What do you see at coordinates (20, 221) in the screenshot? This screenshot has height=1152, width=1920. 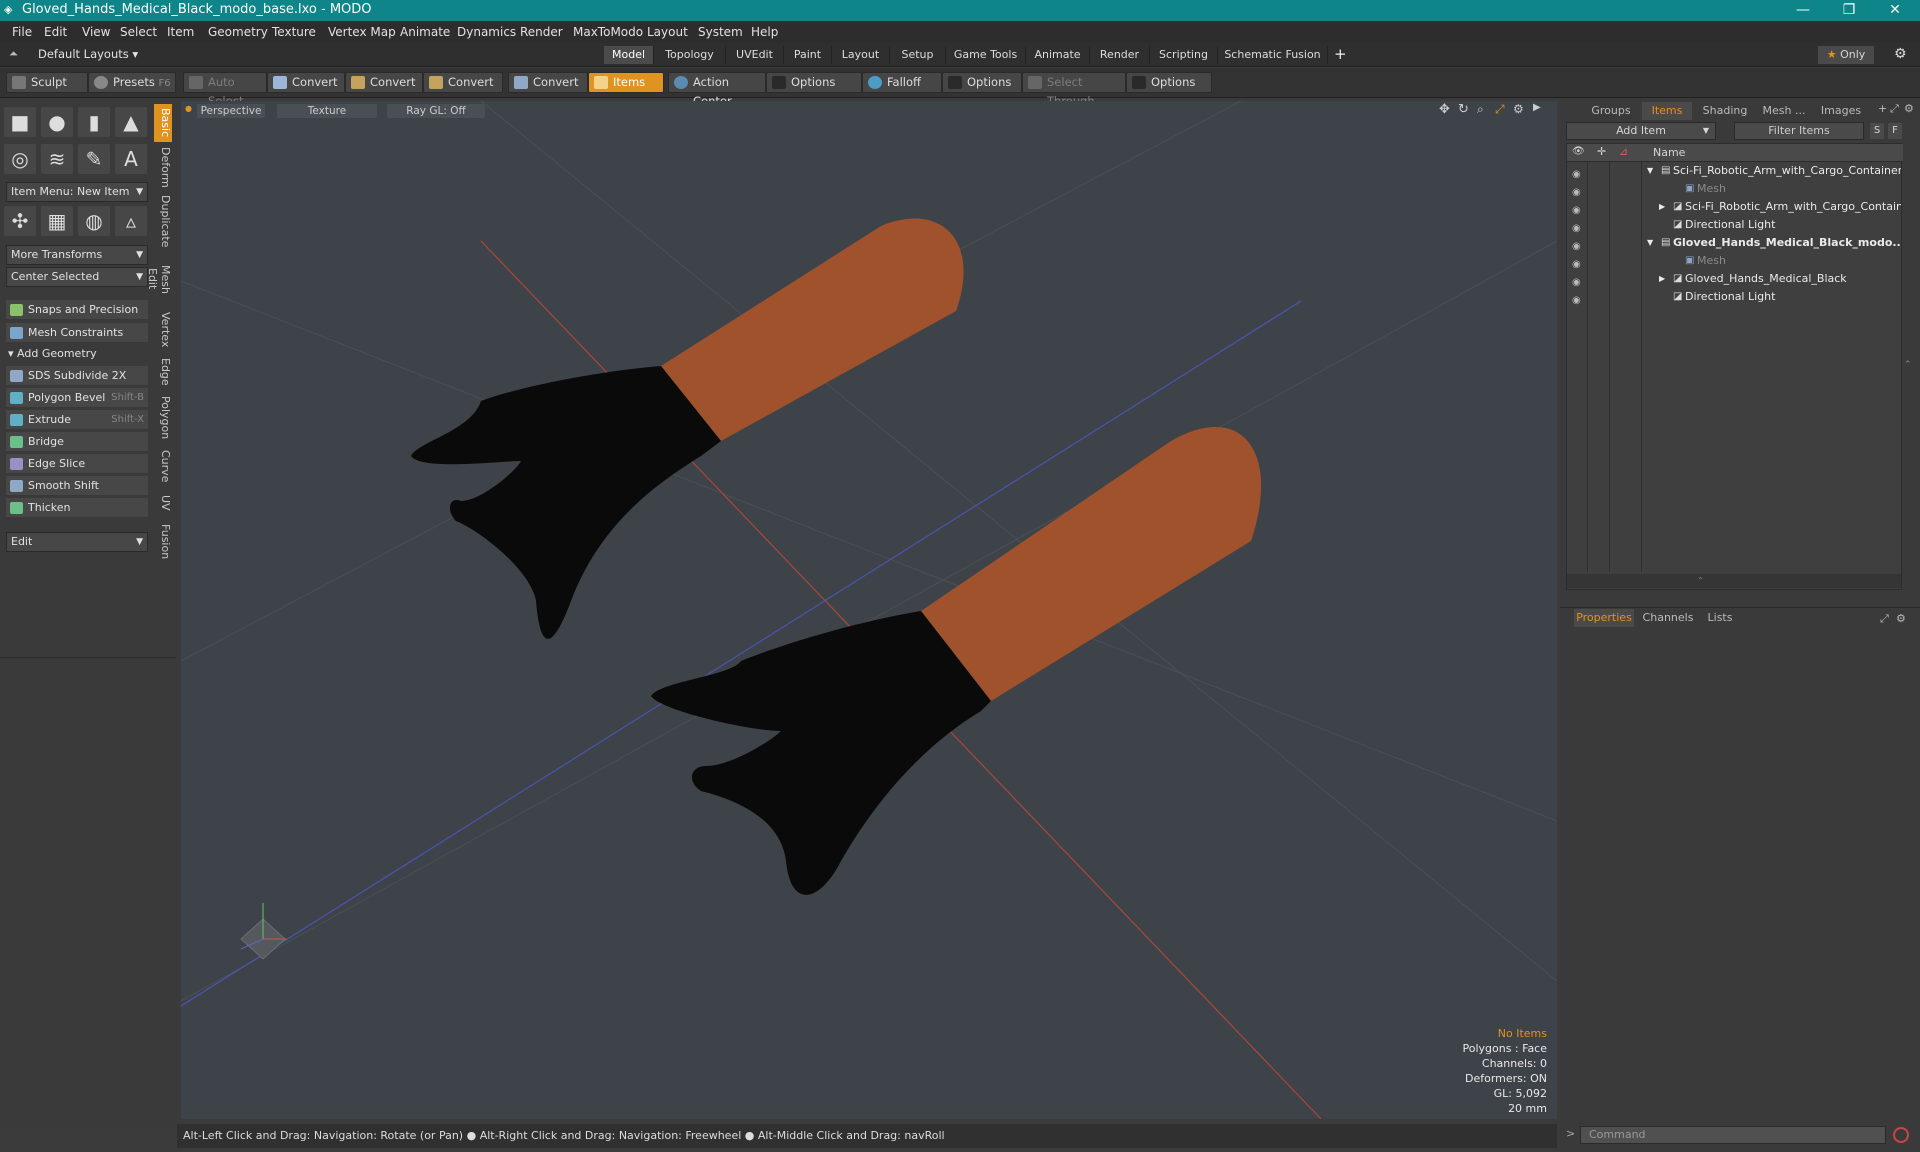 I see `transform-icon: ✣` at bounding box center [20, 221].